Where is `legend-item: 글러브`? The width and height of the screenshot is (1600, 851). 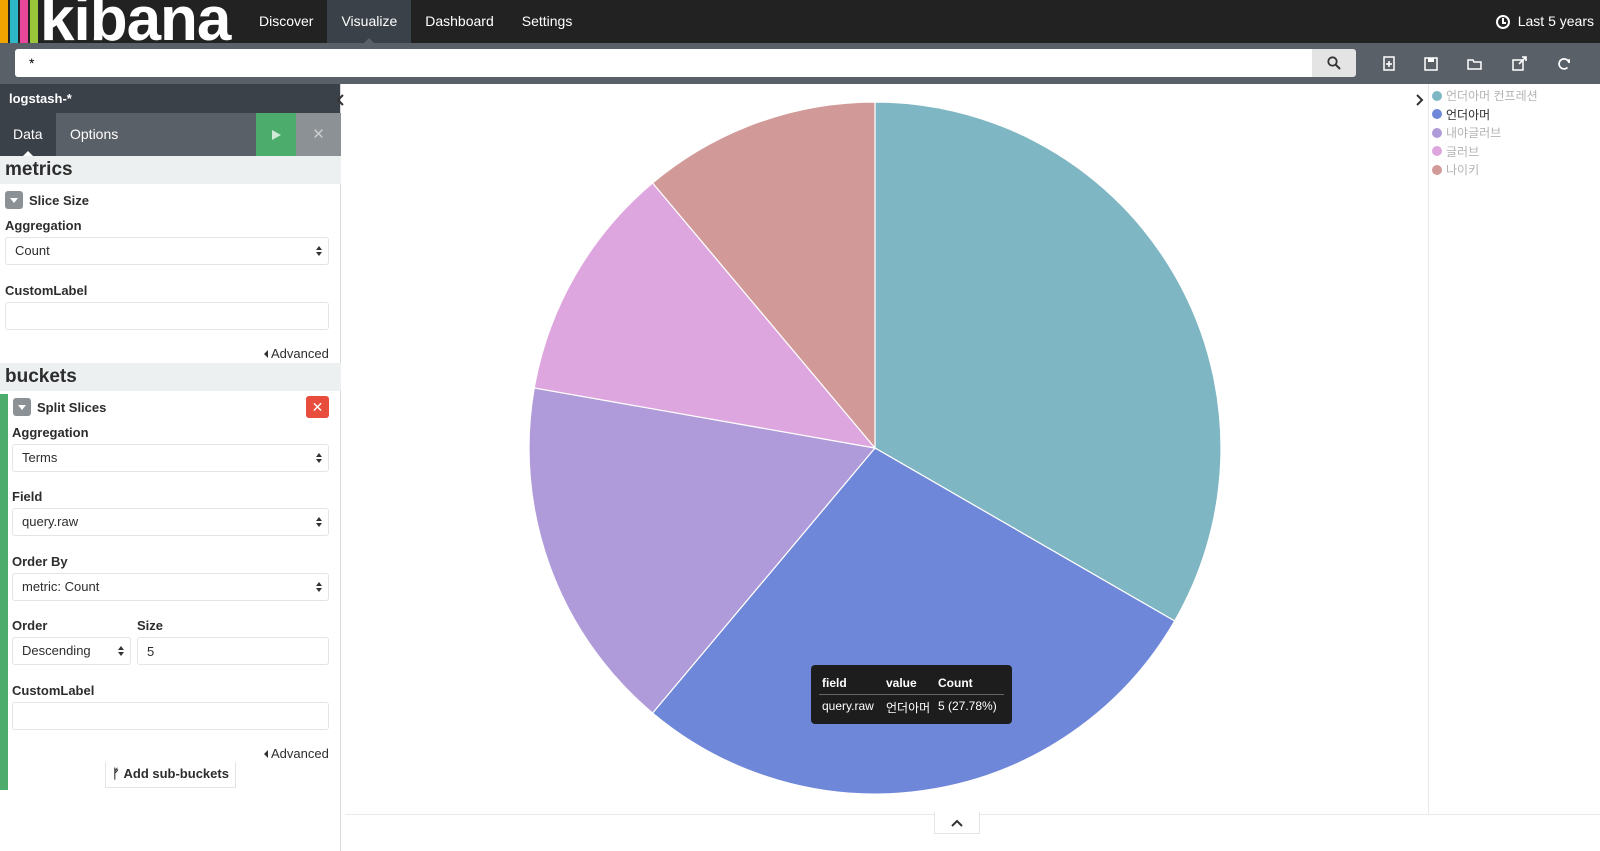
legend-item: 글러브 is located at coordinates (1455, 151).